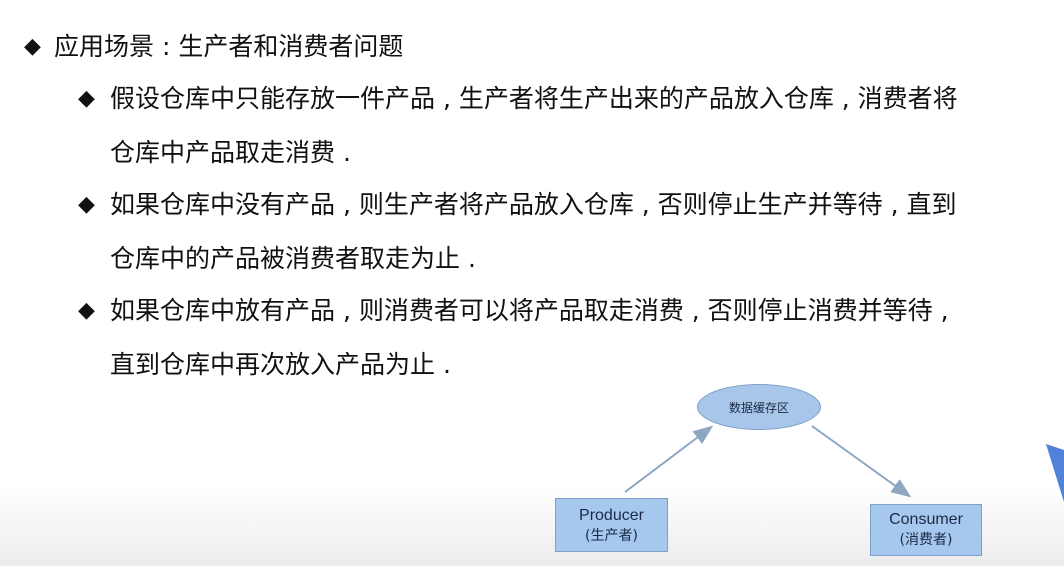 The height and width of the screenshot is (566, 1064). I want to click on consumer-box: Consumer (消费者), so click(926, 530).